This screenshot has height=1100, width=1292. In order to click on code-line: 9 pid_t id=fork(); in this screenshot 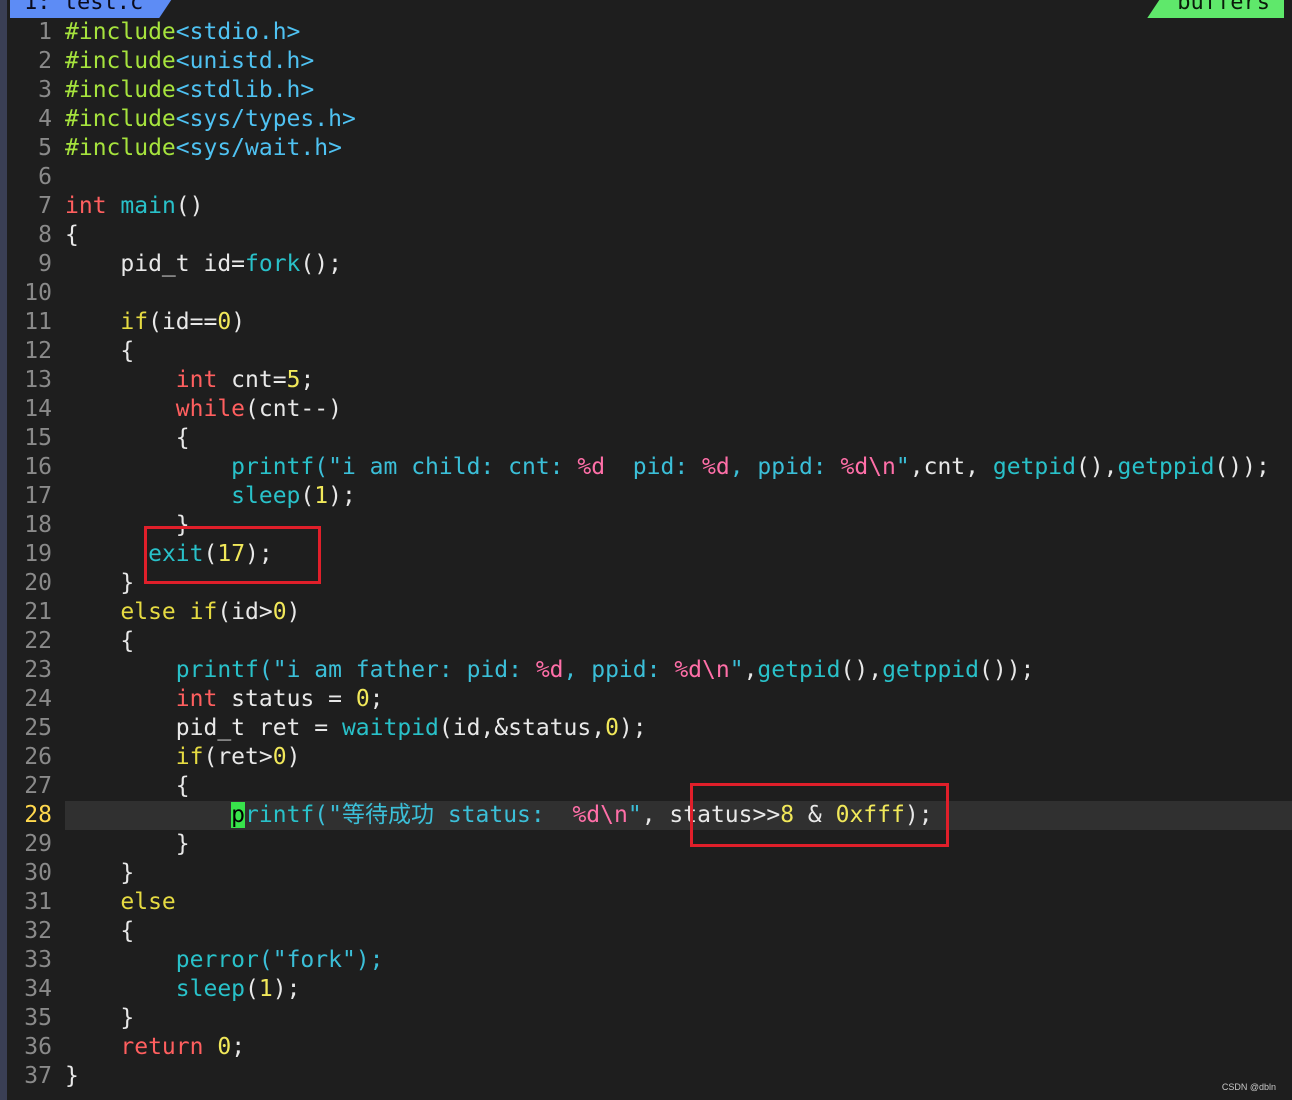, I will do `click(646, 264)`.